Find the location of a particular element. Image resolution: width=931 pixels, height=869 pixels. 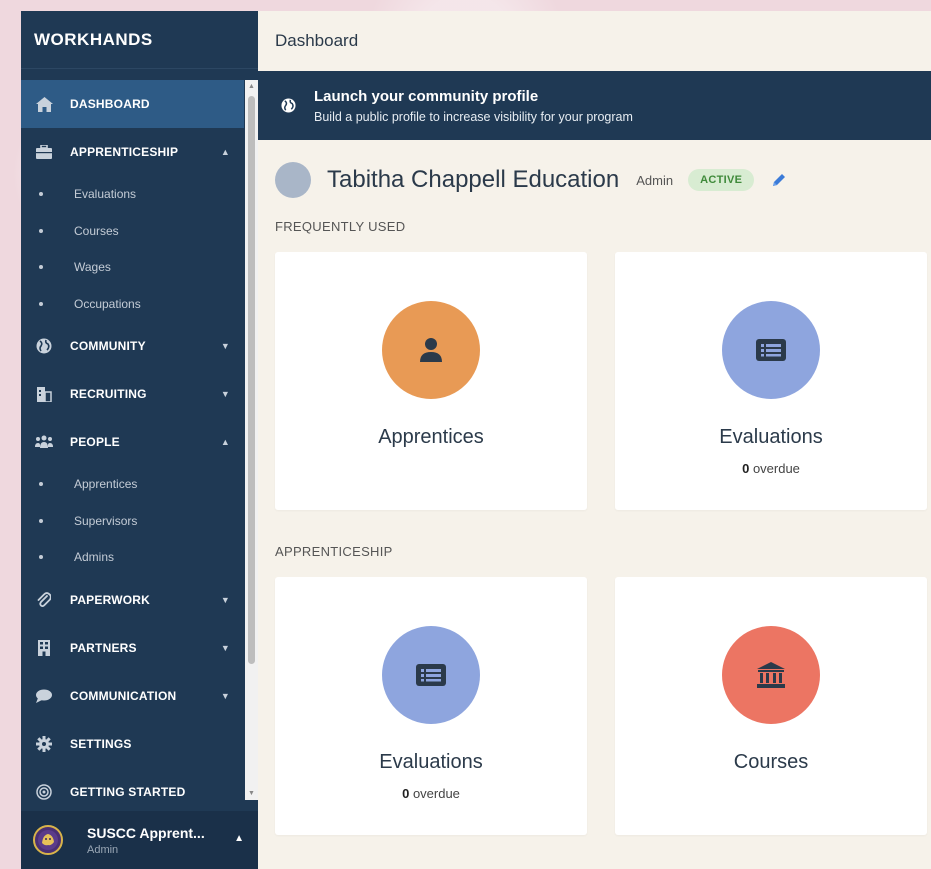

bank-icon is located at coordinates (771, 675).